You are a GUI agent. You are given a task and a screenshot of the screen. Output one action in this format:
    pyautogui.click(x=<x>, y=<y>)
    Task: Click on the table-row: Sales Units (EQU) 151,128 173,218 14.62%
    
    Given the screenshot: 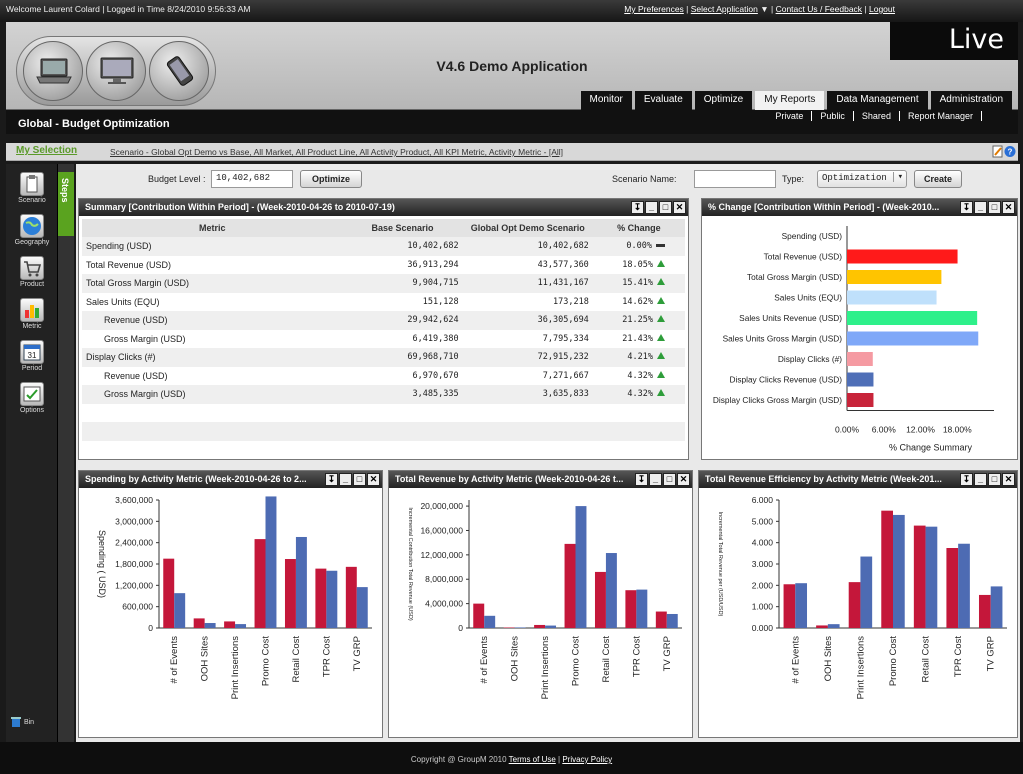 What is the action you would take?
    pyautogui.click(x=383, y=302)
    